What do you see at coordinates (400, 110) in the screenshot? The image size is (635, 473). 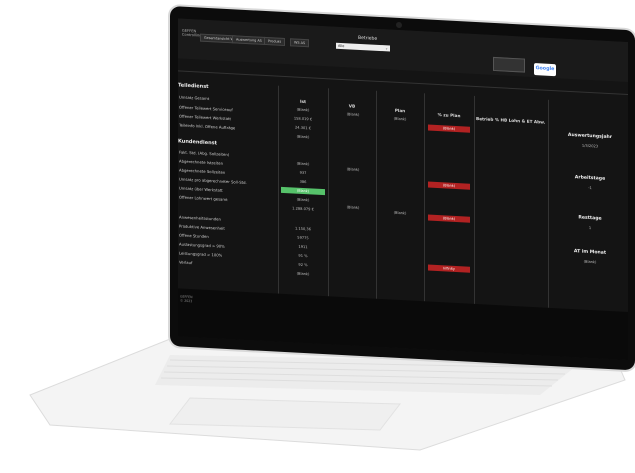 I see `col-plan: Plan` at bounding box center [400, 110].